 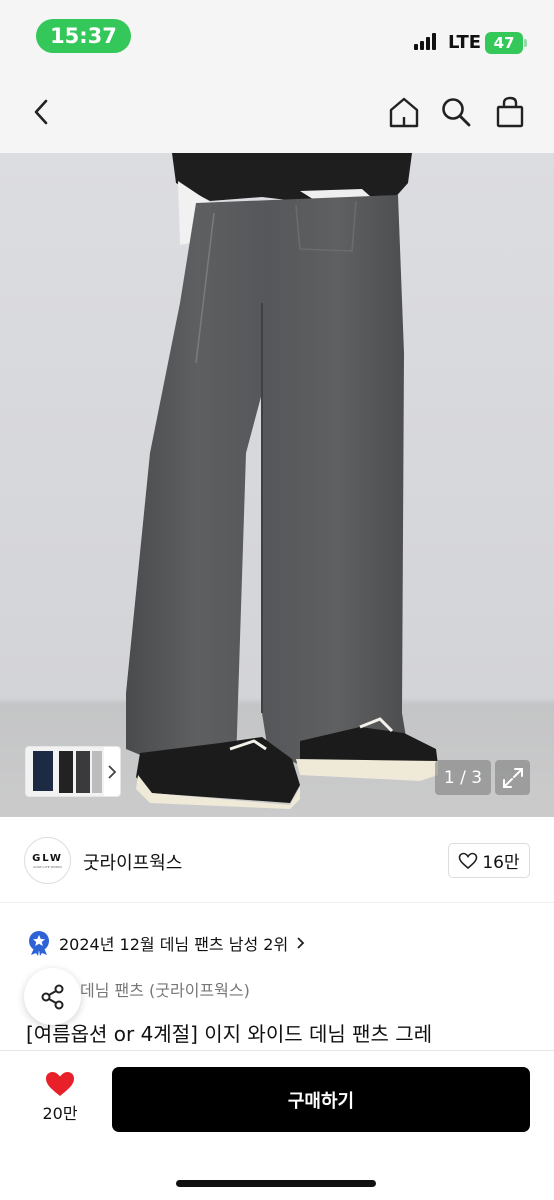 What do you see at coordinates (463, 777) in the screenshot?
I see `page-indicator: 1 / 3` at bounding box center [463, 777].